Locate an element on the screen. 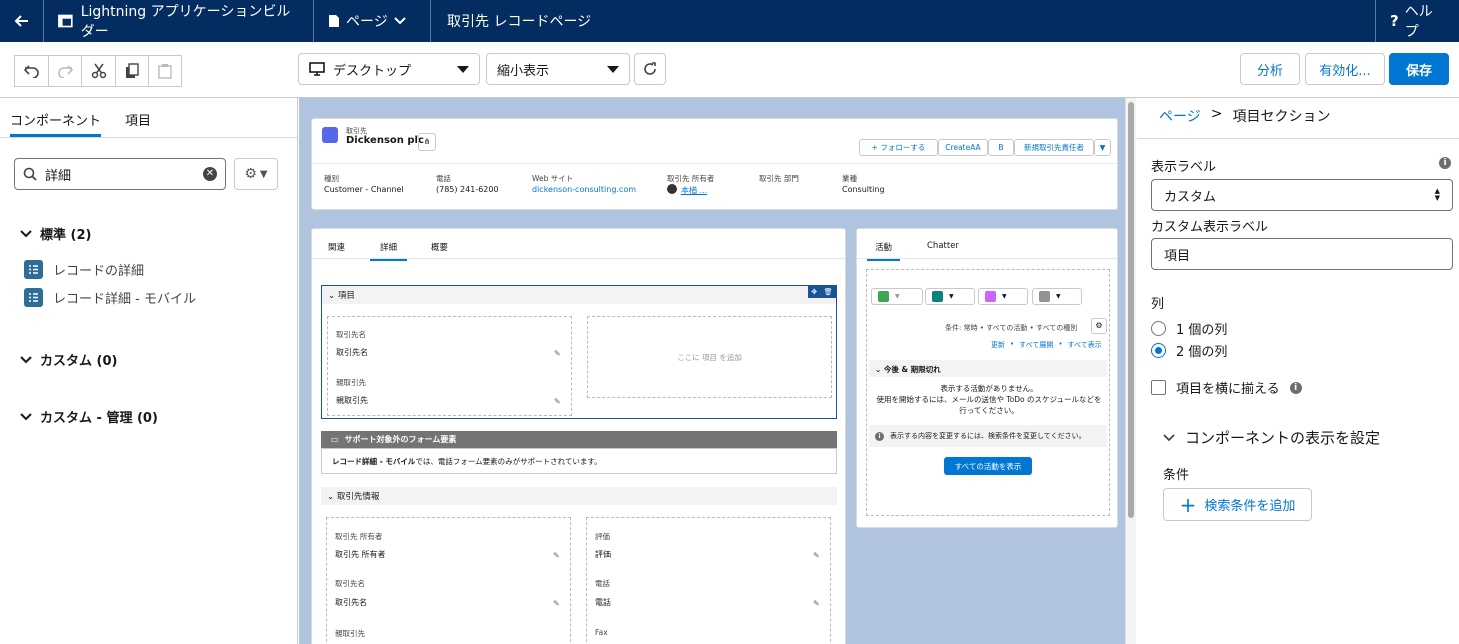 This screenshot has height=644, width=1459. copy-button is located at coordinates (131, 71).